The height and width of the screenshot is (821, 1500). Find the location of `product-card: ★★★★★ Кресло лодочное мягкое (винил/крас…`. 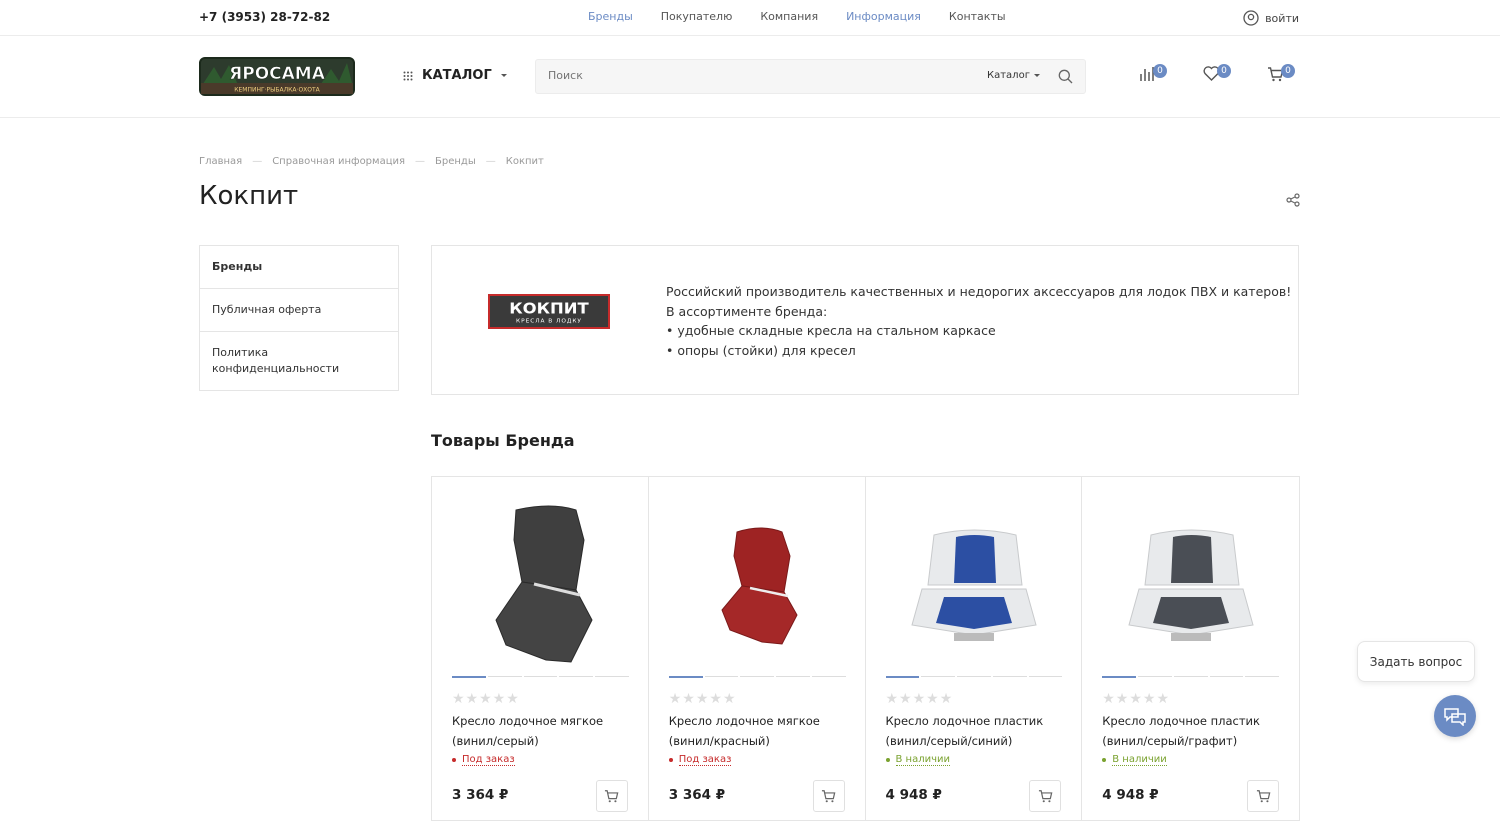

product-card: ★★★★★ Кресло лодочное мягкое (винил/крас… is located at coordinates (757, 648).